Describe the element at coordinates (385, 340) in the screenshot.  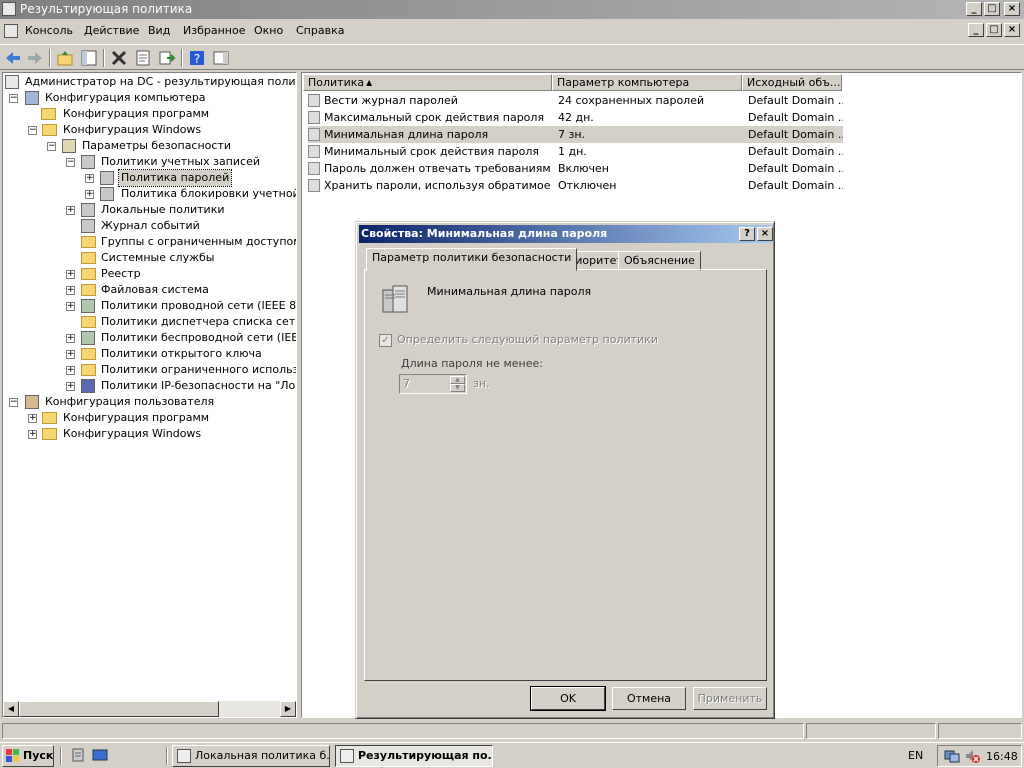
I see `define-policy-checkbox: ✓` at that location.